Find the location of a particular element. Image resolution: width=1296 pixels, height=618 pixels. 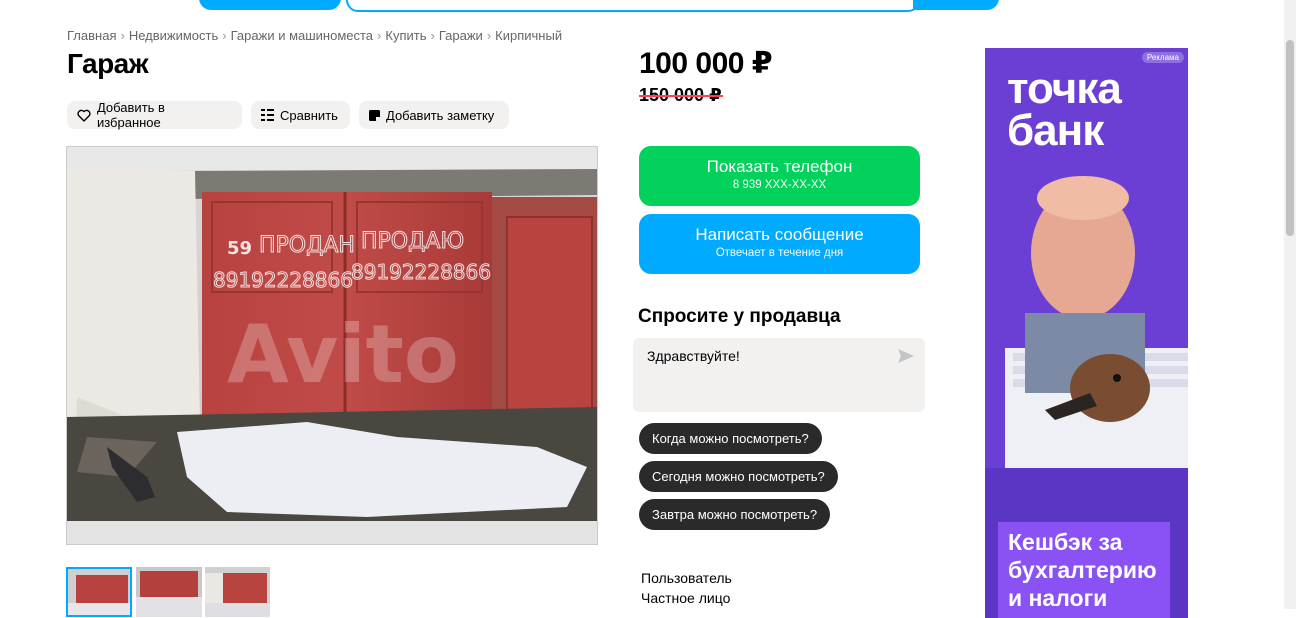

compare-label: Сравнить is located at coordinates (309, 115).